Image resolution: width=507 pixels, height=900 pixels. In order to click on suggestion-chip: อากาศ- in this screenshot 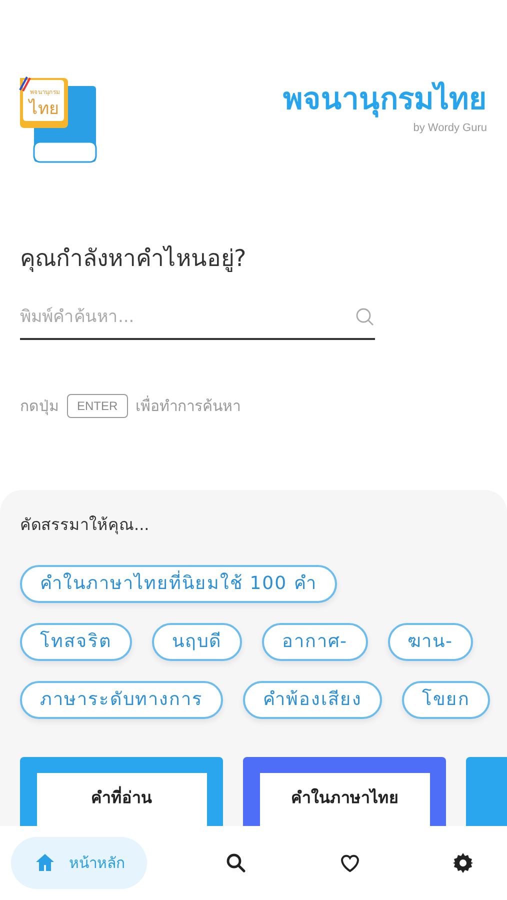, I will do `click(315, 642)`.